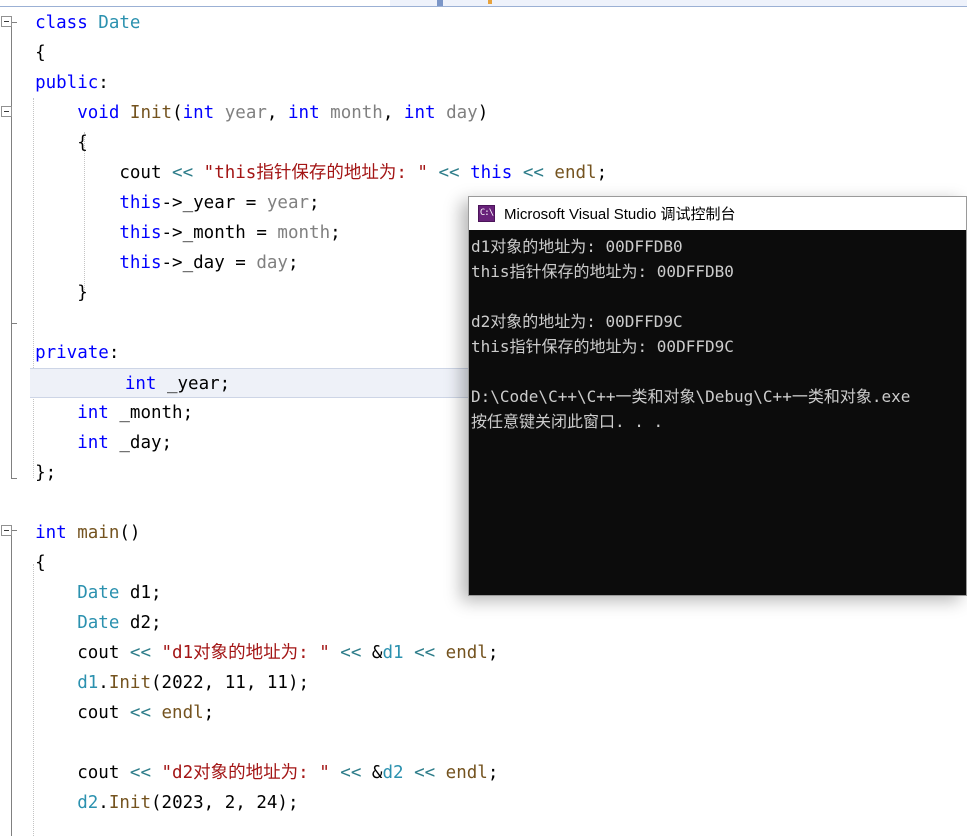 Image resolution: width=967 pixels, height=836 pixels. Describe the element at coordinates (72, 353) in the screenshot. I see `code-token: private` at that location.